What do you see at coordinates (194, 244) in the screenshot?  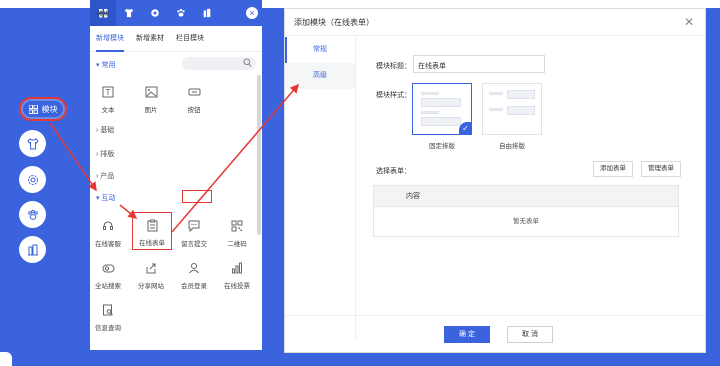 I see `module-message-submit-label: 留言提交` at bounding box center [194, 244].